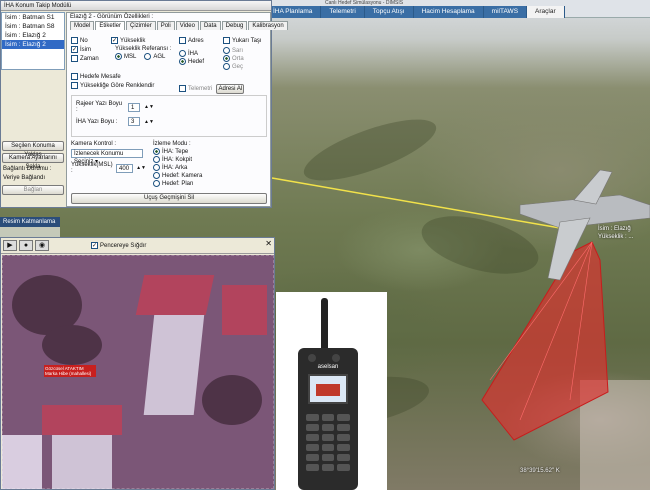  I want to click on iha-yazi-label: İHA Yazı Boyu :, so click(97, 121).